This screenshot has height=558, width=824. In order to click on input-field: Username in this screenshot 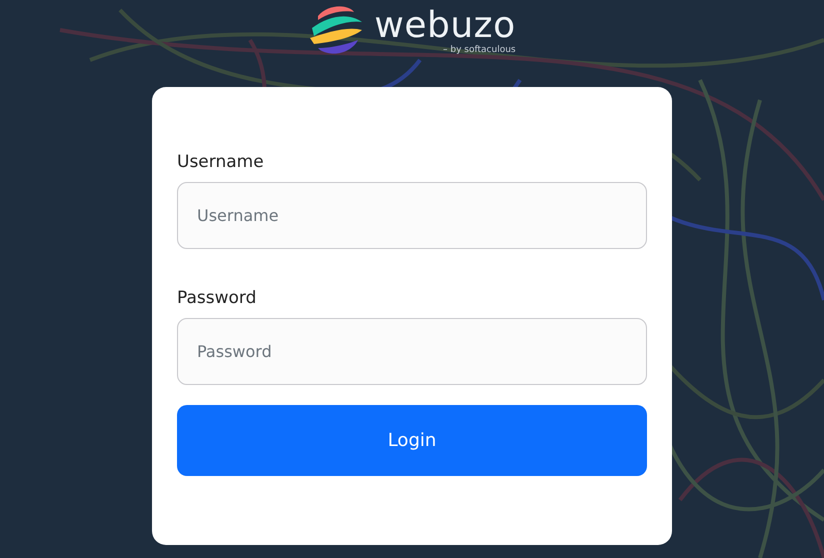, I will do `click(412, 215)`.